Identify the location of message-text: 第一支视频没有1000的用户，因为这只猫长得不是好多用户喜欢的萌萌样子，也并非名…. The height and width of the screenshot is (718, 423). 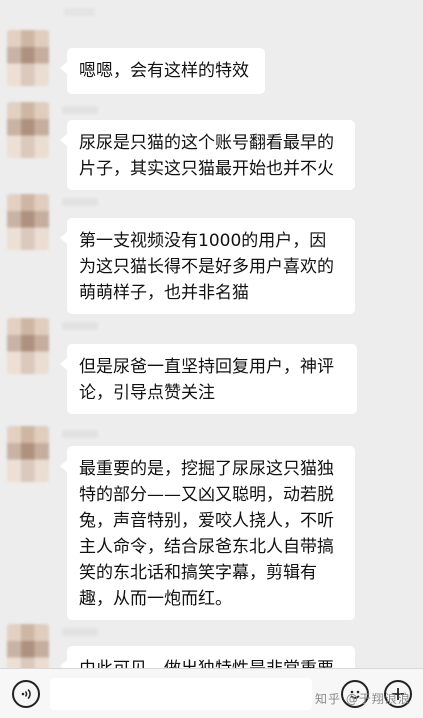
(206, 267).